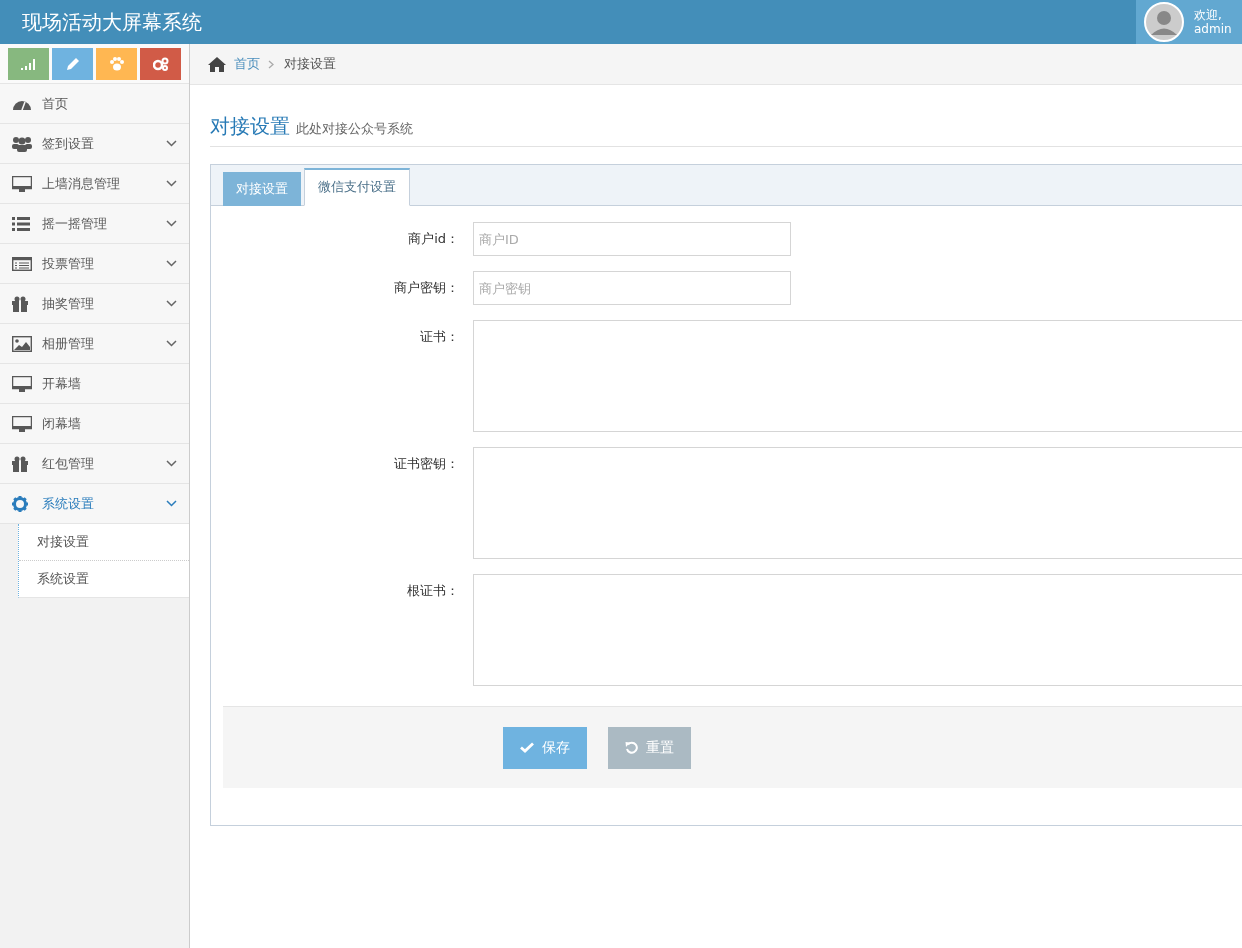 This screenshot has height=948, width=1242. Describe the element at coordinates (250, 126) in the screenshot. I see `page-title: 对接设置` at that location.